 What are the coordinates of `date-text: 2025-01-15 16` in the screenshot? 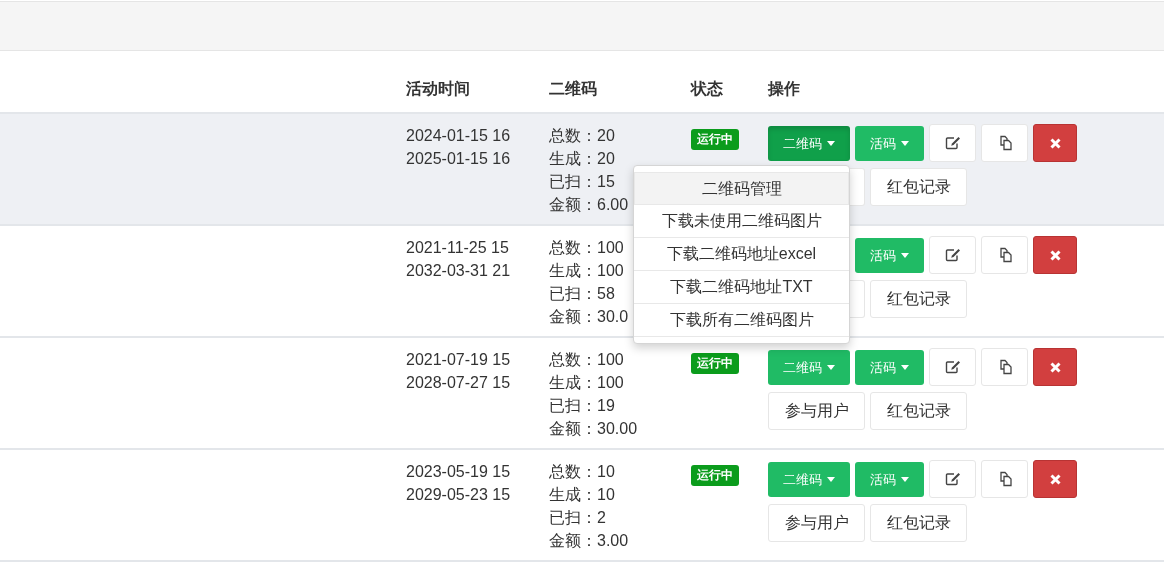 It's located at (459, 159).